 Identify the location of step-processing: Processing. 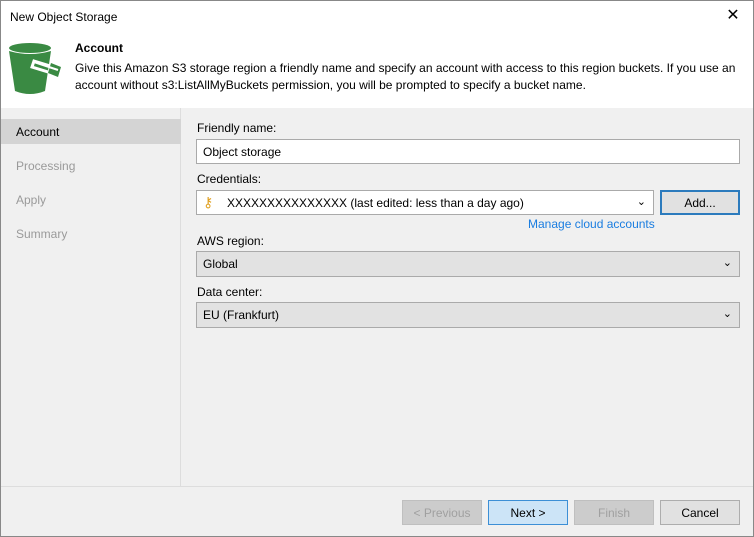
(46, 166).